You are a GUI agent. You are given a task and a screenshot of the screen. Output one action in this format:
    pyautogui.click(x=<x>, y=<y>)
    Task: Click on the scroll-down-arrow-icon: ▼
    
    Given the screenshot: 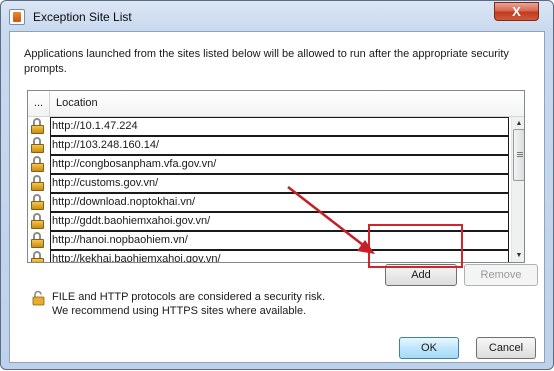 What is the action you would take?
    pyautogui.click(x=518, y=255)
    